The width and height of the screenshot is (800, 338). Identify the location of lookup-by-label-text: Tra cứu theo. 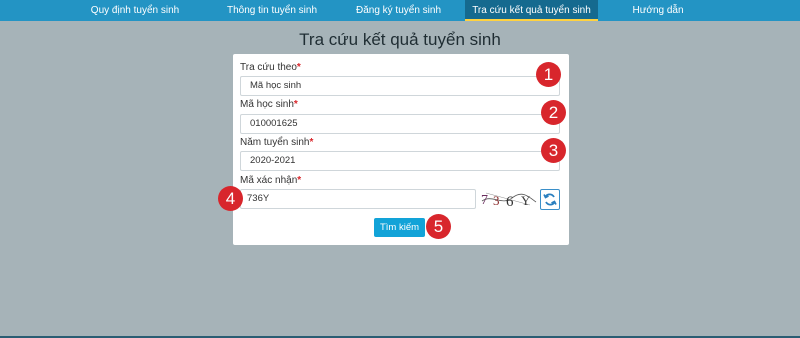
(268, 67).